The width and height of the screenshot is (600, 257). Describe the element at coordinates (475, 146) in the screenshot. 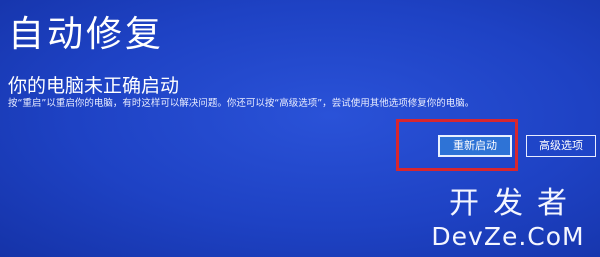

I see `restart-button: 重新启动` at that location.